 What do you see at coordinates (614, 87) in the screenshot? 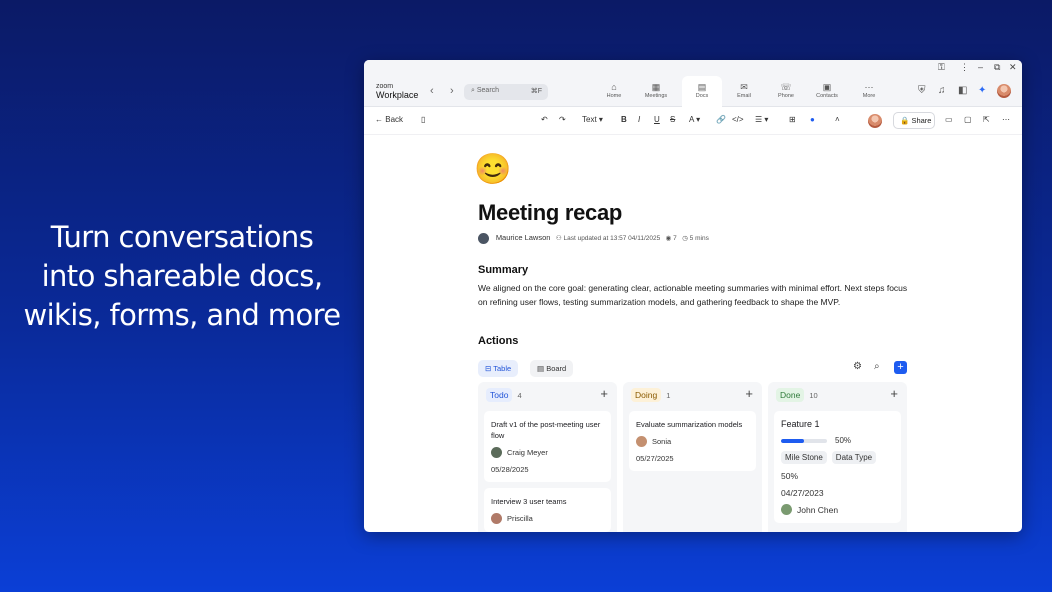
I see `home-icon: ⌂` at bounding box center [614, 87].